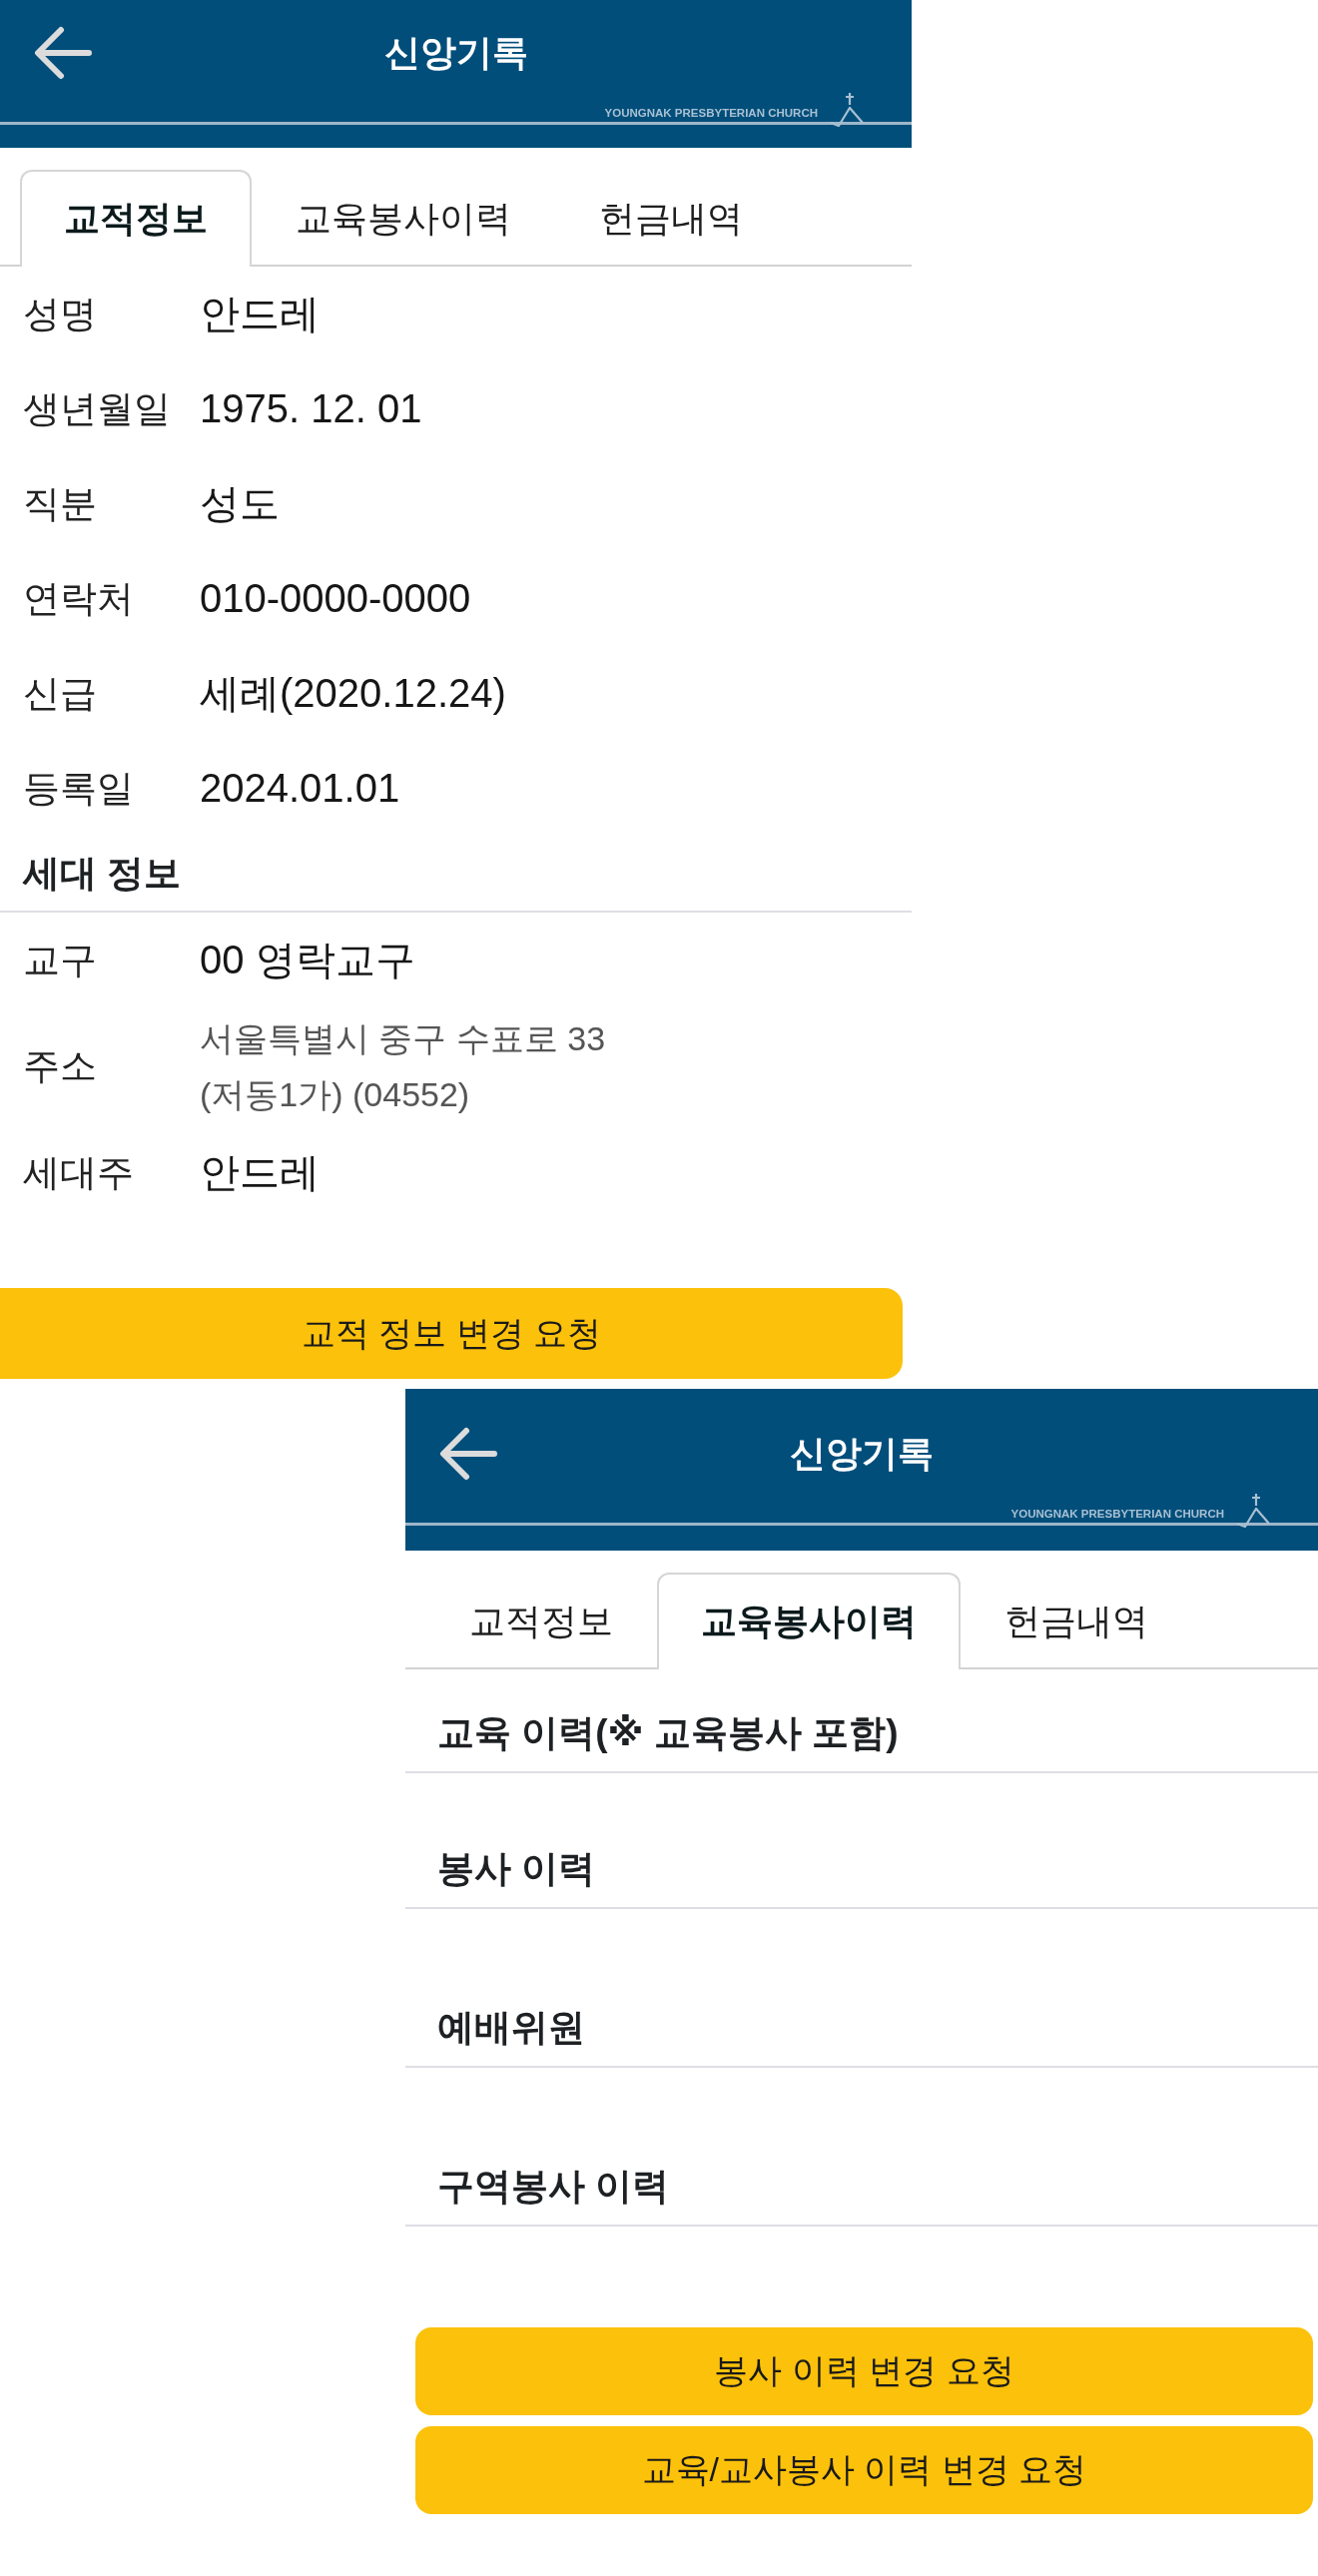 Image resolution: width=1318 pixels, height=2576 pixels. I want to click on field-label: 신급, so click(61, 694).